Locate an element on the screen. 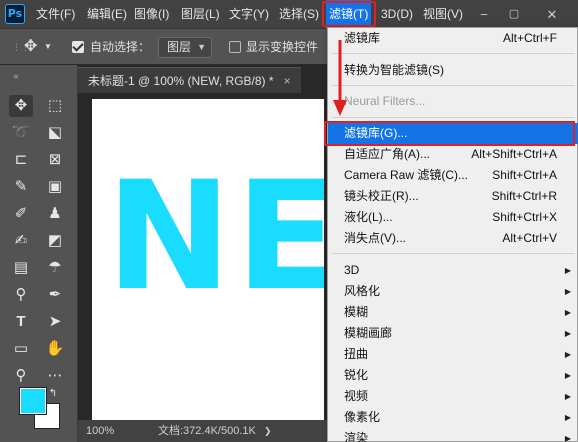 The height and width of the screenshot is (442, 578). menu-edit: 编辑(E) is located at coordinates (107, 14).